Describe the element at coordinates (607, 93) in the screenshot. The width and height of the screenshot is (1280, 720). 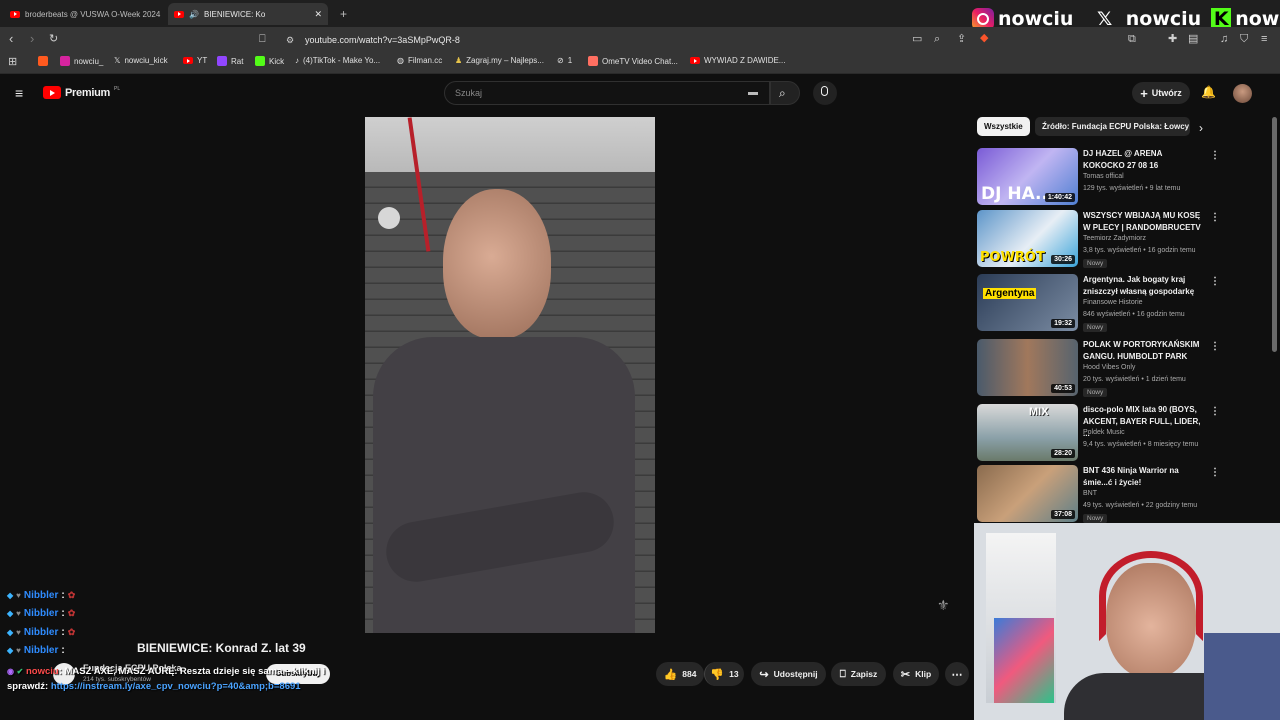
I see `search-input: Szukaj` at that location.